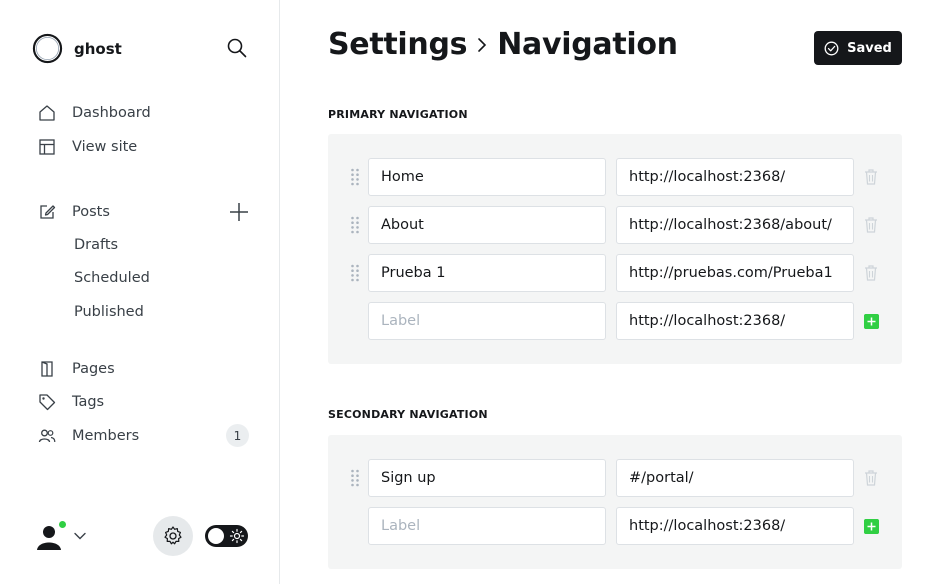  I want to click on check-circle-icon, so click(831, 48).